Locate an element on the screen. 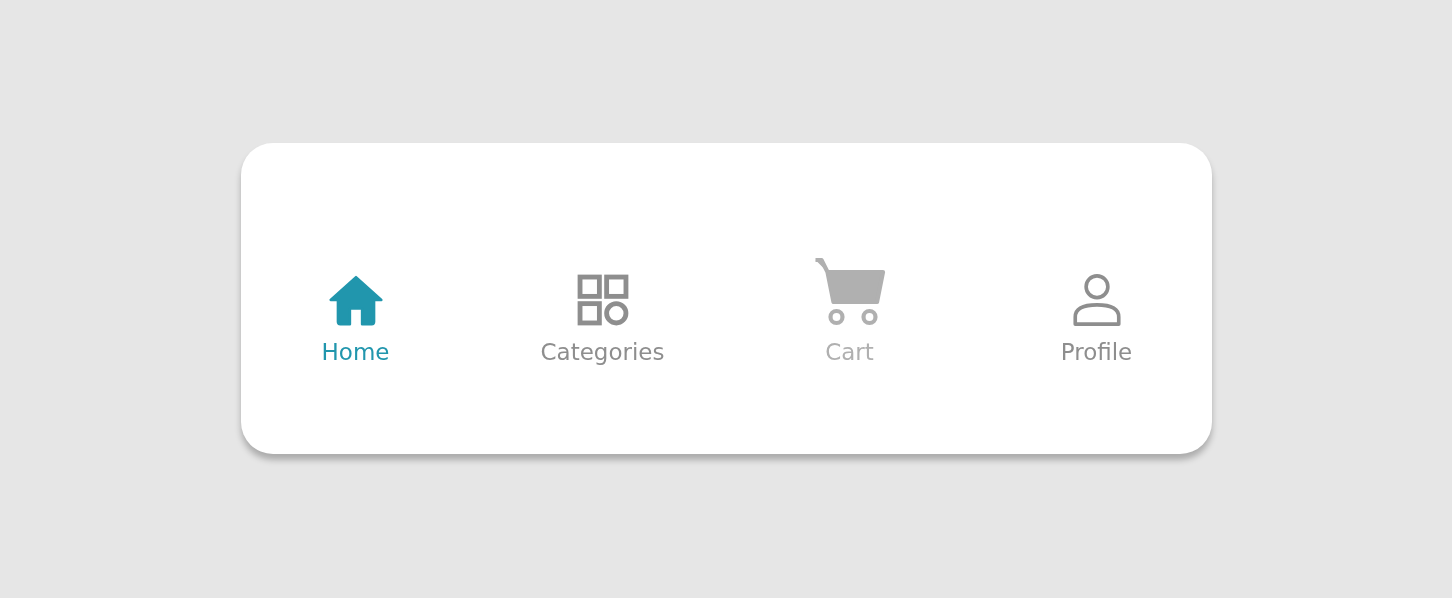 The image size is (1452, 598). tab: Categories is located at coordinates (602, 298).